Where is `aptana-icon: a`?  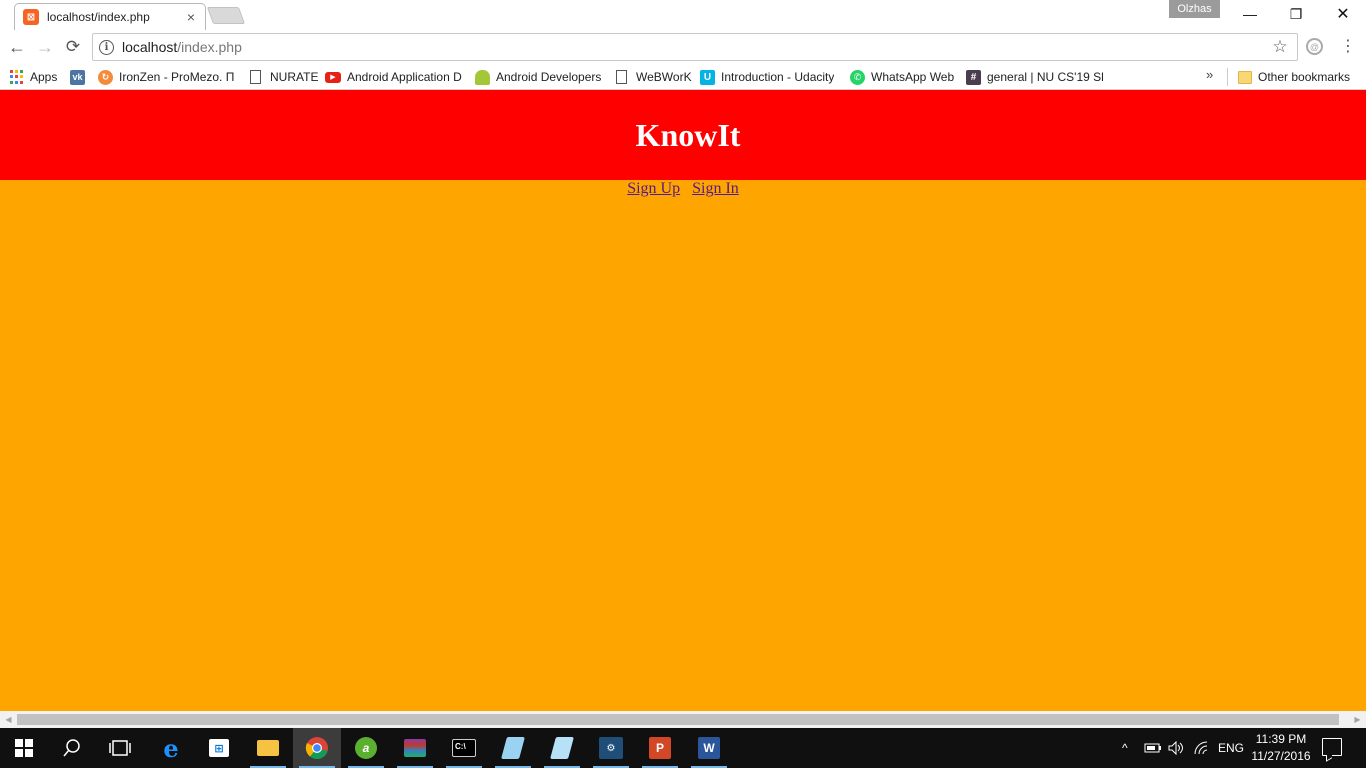
aptana-icon: a is located at coordinates (366, 748).